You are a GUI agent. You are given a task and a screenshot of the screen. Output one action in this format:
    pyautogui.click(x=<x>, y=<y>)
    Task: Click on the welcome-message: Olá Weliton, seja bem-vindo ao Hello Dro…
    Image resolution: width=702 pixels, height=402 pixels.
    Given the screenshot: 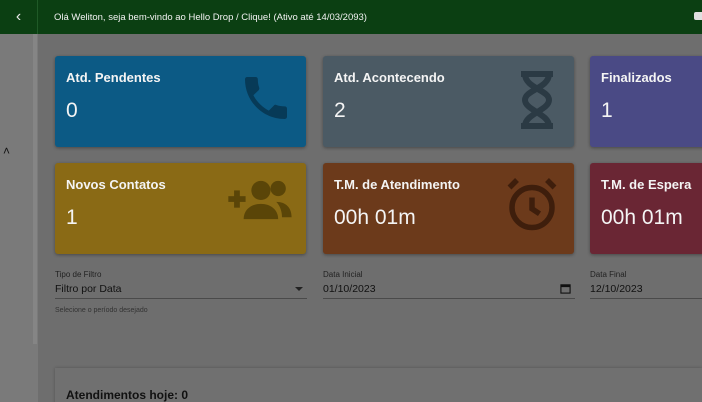 What is the action you would take?
    pyautogui.click(x=210, y=17)
    